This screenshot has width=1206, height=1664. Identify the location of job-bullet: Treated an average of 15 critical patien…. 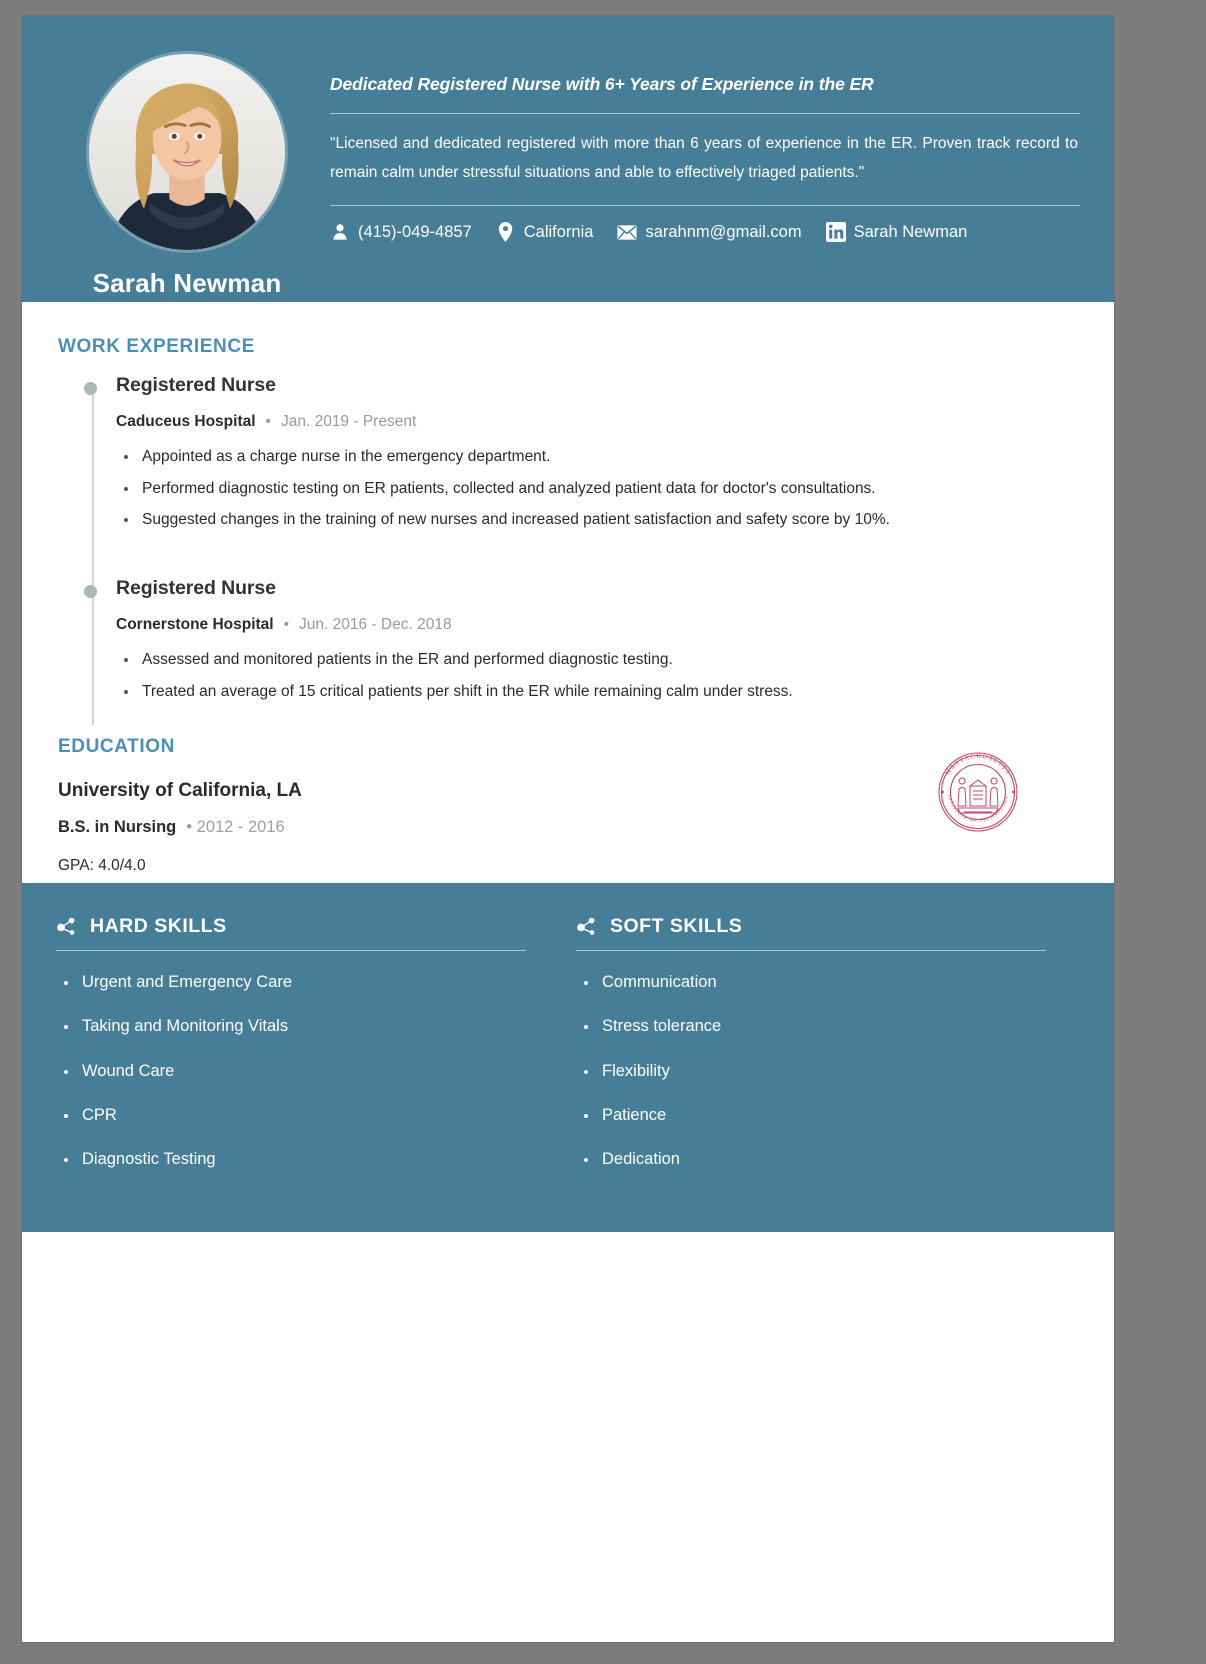
(598, 692).